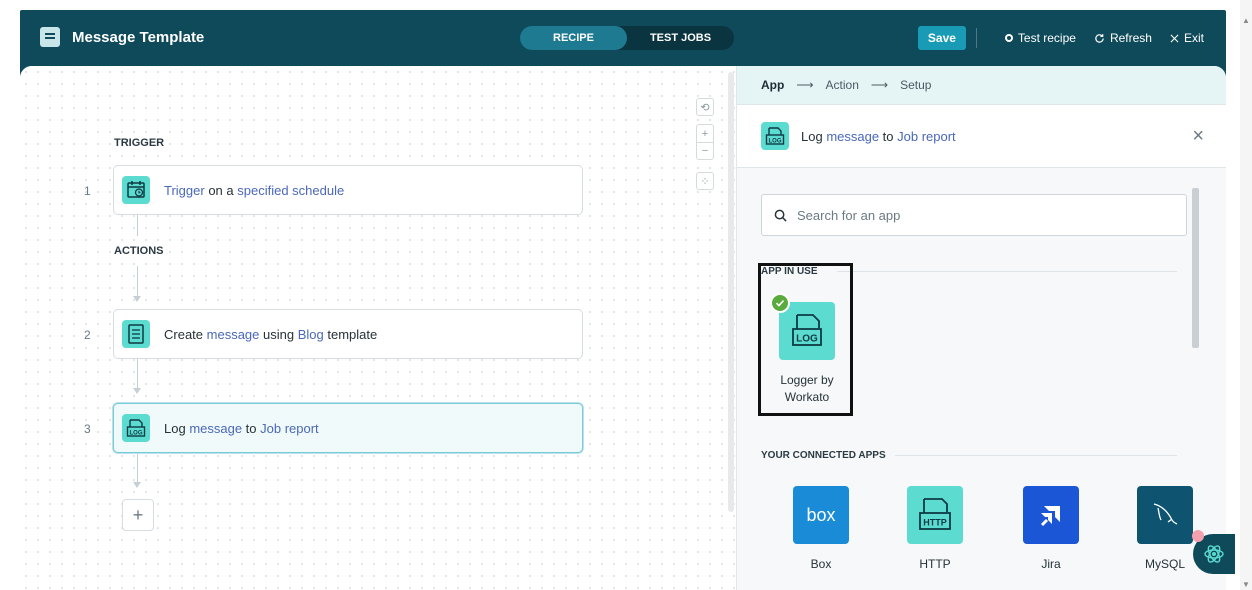  What do you see at coordinates (705, 107) in the screenshot?
I see `reset-view-icon: ⟲` at bounding box center [705, 107].